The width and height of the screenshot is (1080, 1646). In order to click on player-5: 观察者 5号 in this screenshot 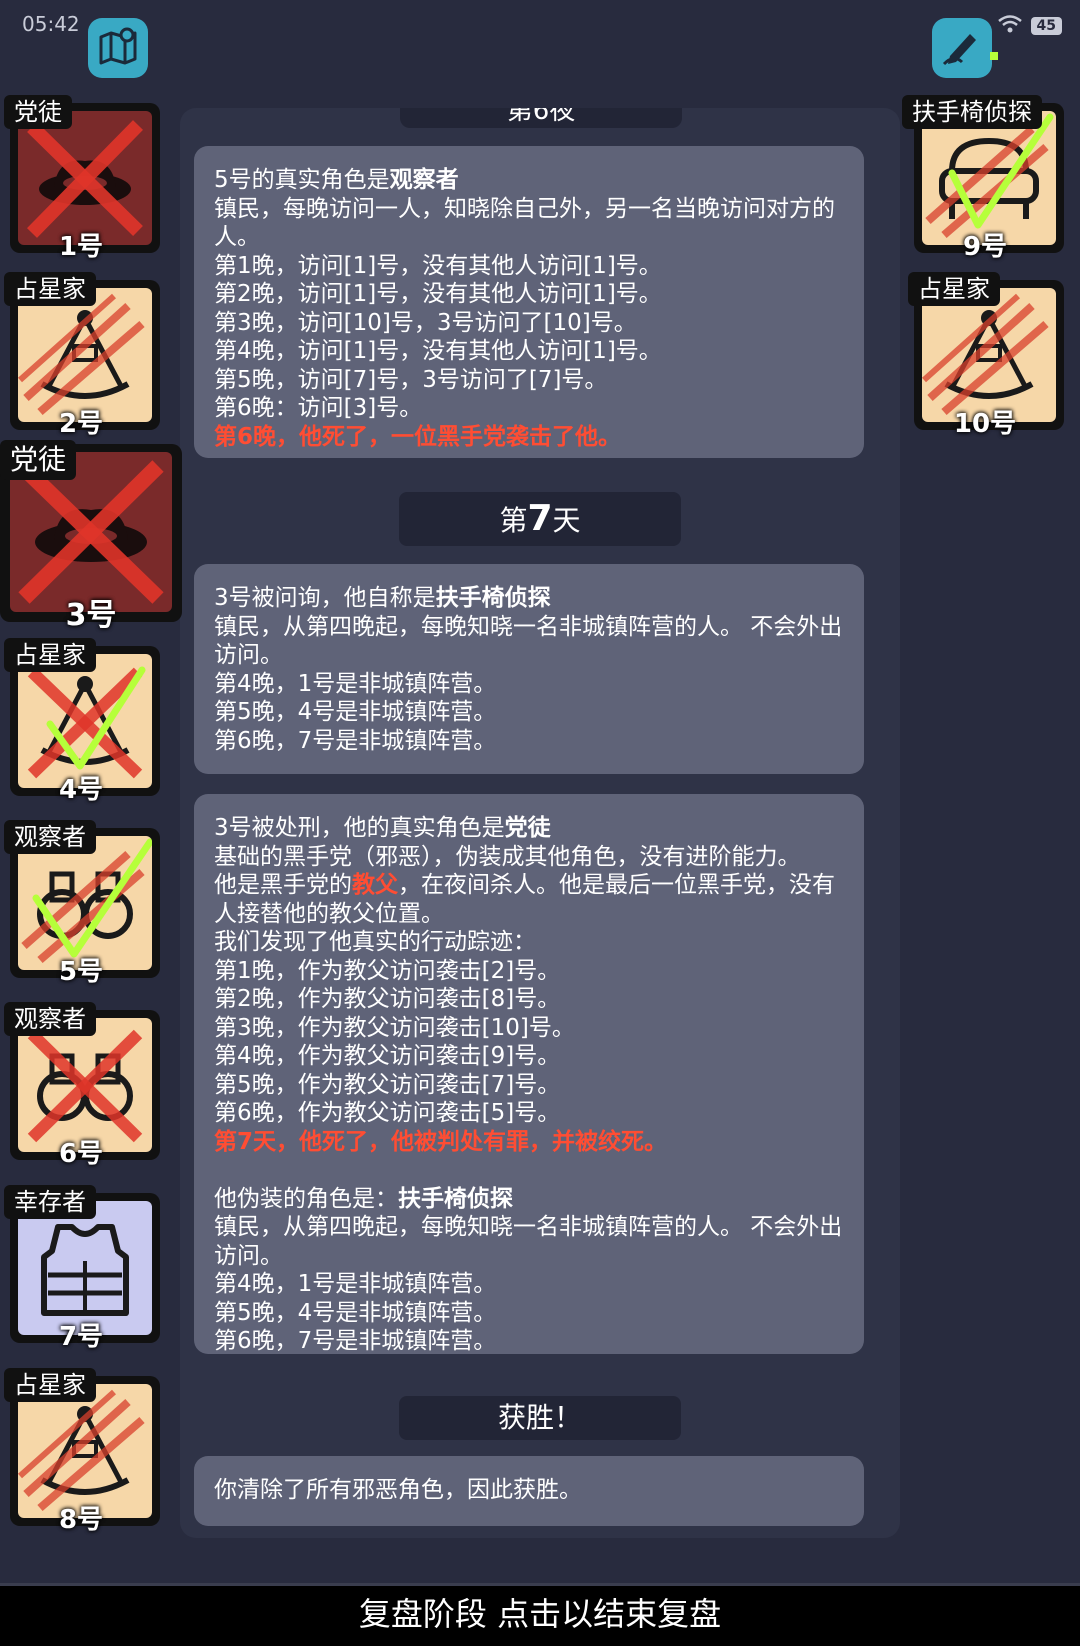, I will do `click(81, 903)`.